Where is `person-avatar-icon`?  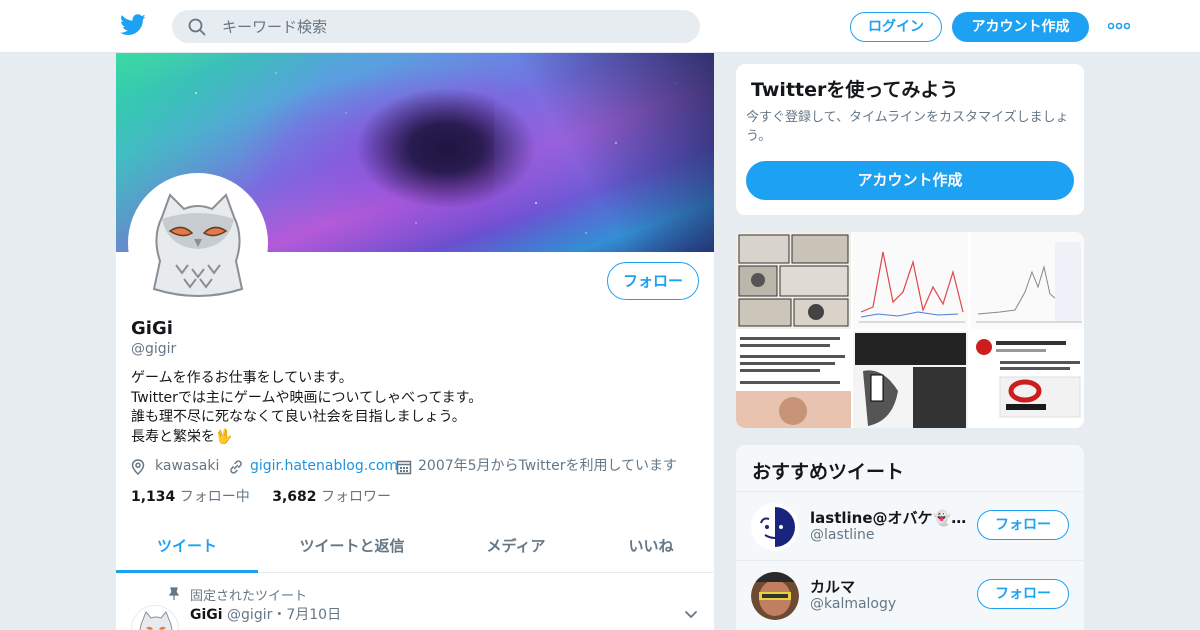 person-avatar-icon is located at coordinates (775, 596).